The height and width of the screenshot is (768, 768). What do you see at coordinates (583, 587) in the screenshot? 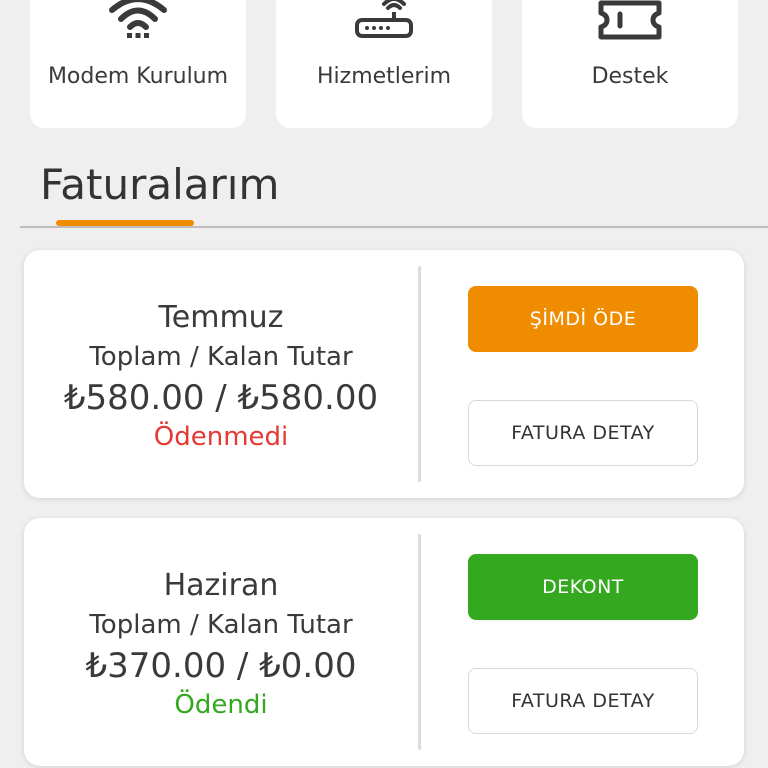
I see `receipt-button: DEKONT` at bounding box center [583, 587].